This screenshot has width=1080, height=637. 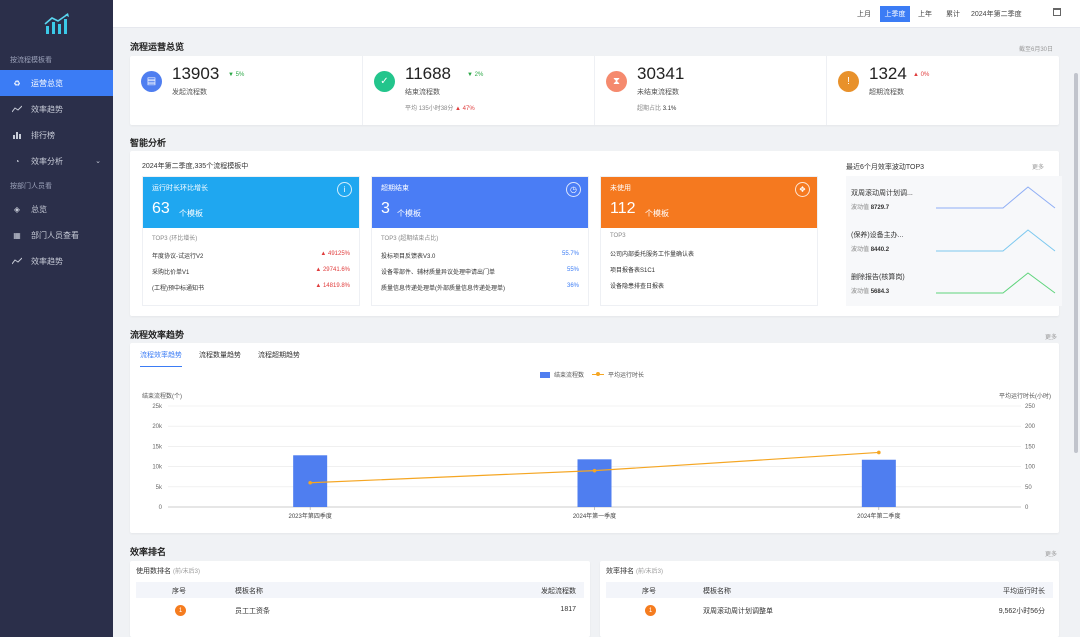 What do you see at coordinates (802, 189) in the screenshot?
I see `cube-icon: ❖` at bounding box center [802, 189].